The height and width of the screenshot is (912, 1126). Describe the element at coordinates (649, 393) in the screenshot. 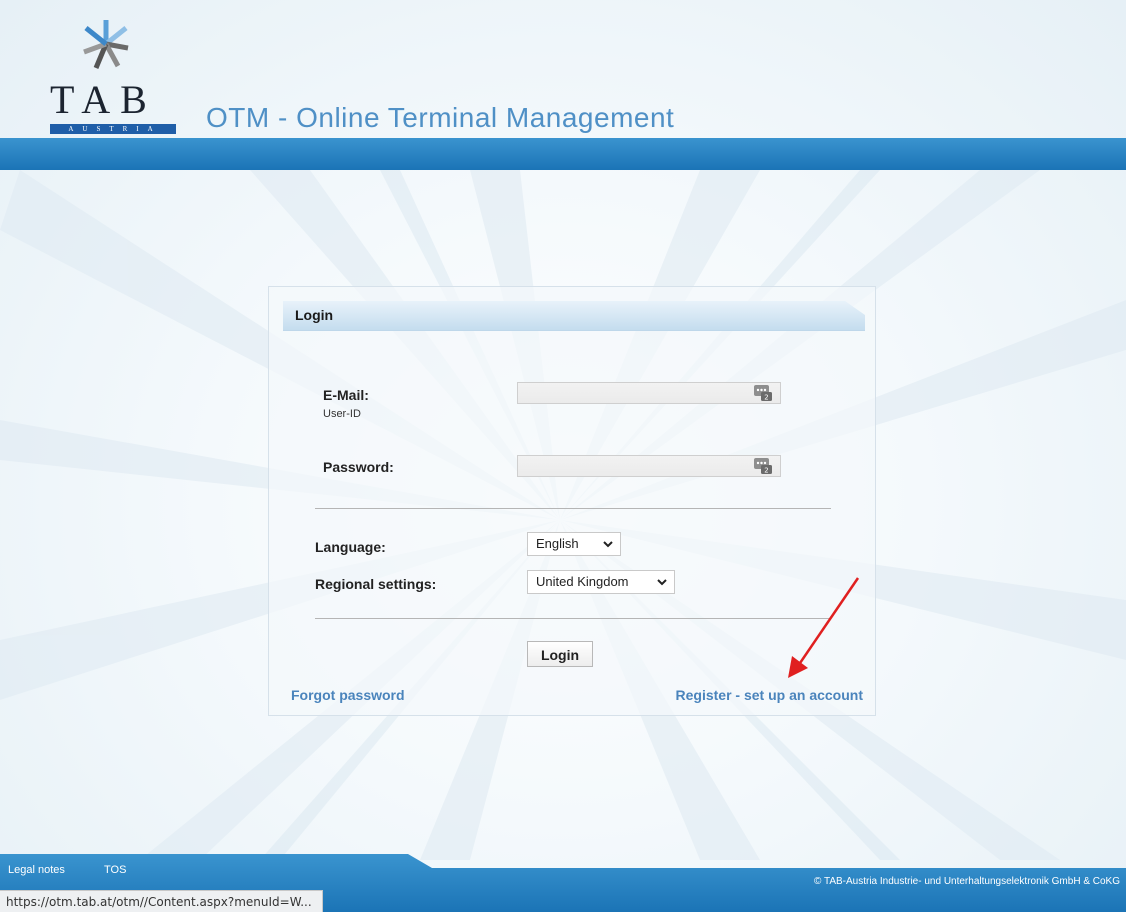

I see `email-input` at that location.